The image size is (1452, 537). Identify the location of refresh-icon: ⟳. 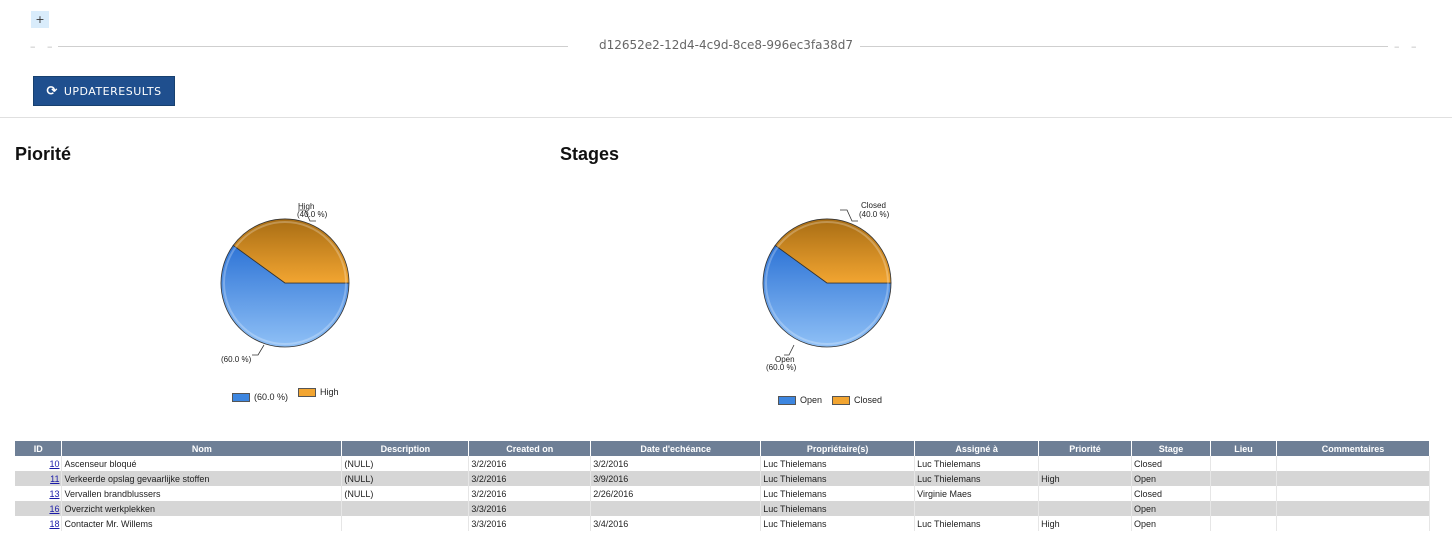
(52, 91).